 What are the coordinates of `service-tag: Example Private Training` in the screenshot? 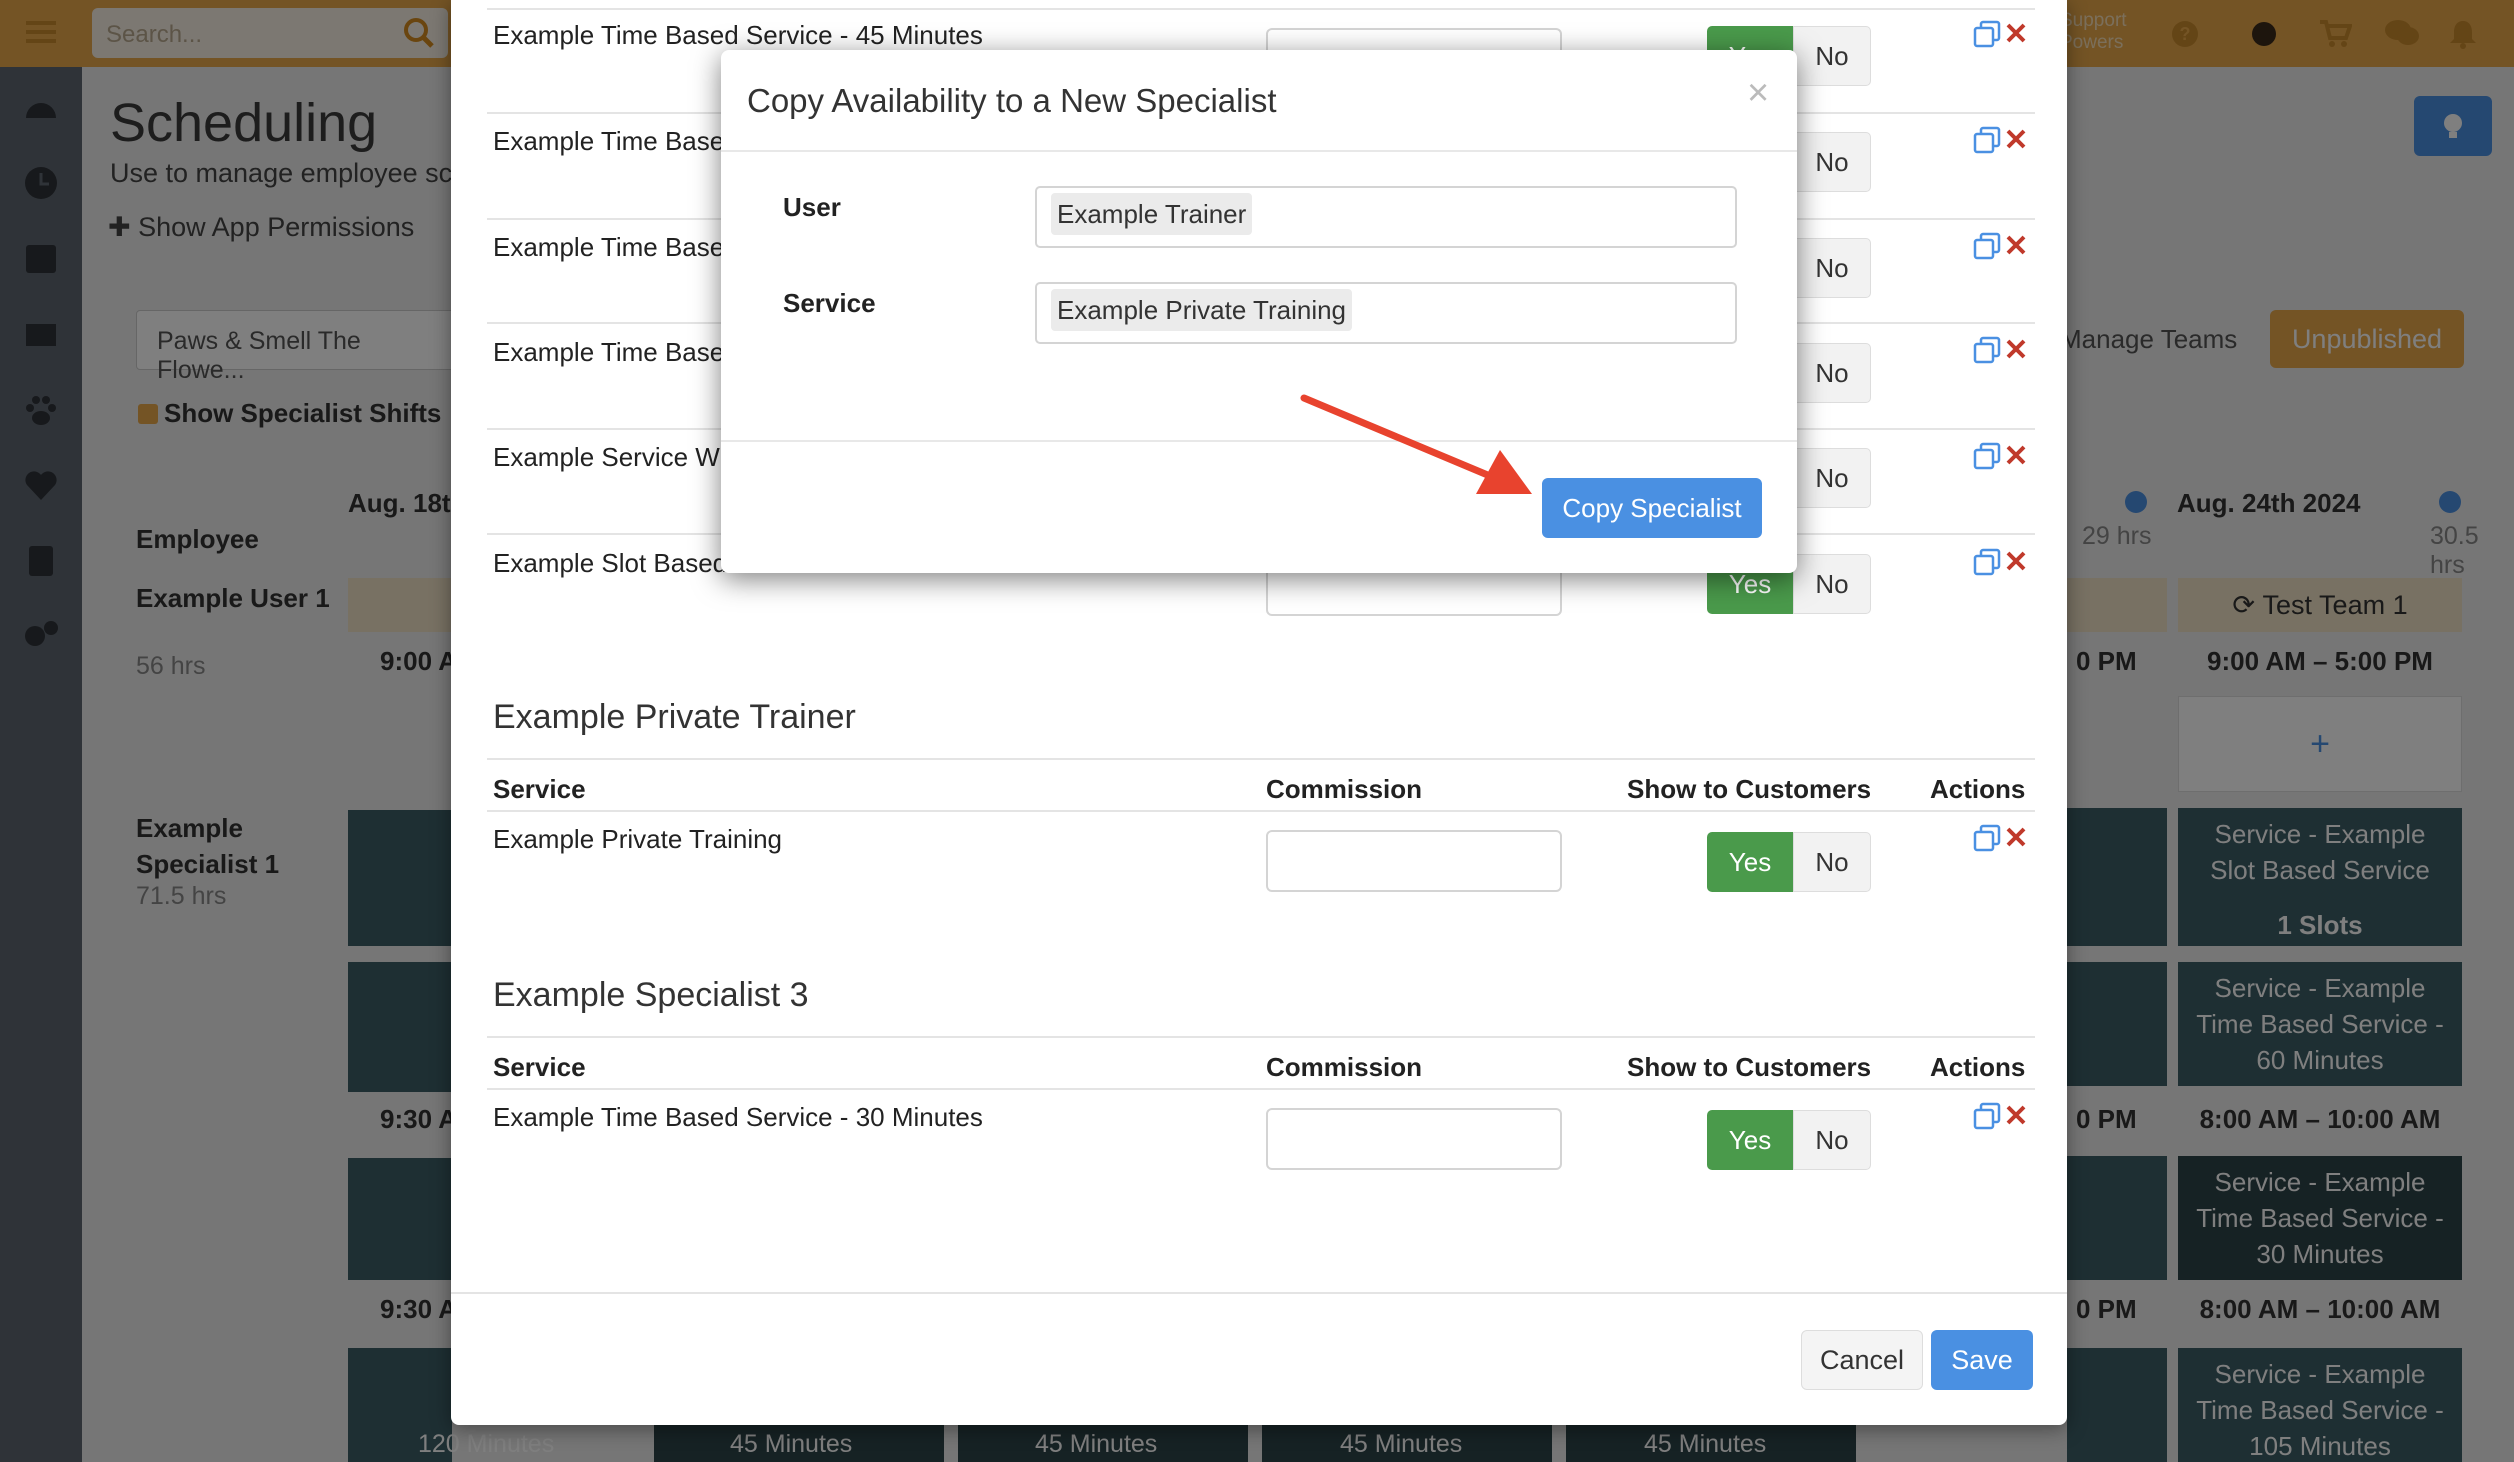 It's located at (1202, 310).